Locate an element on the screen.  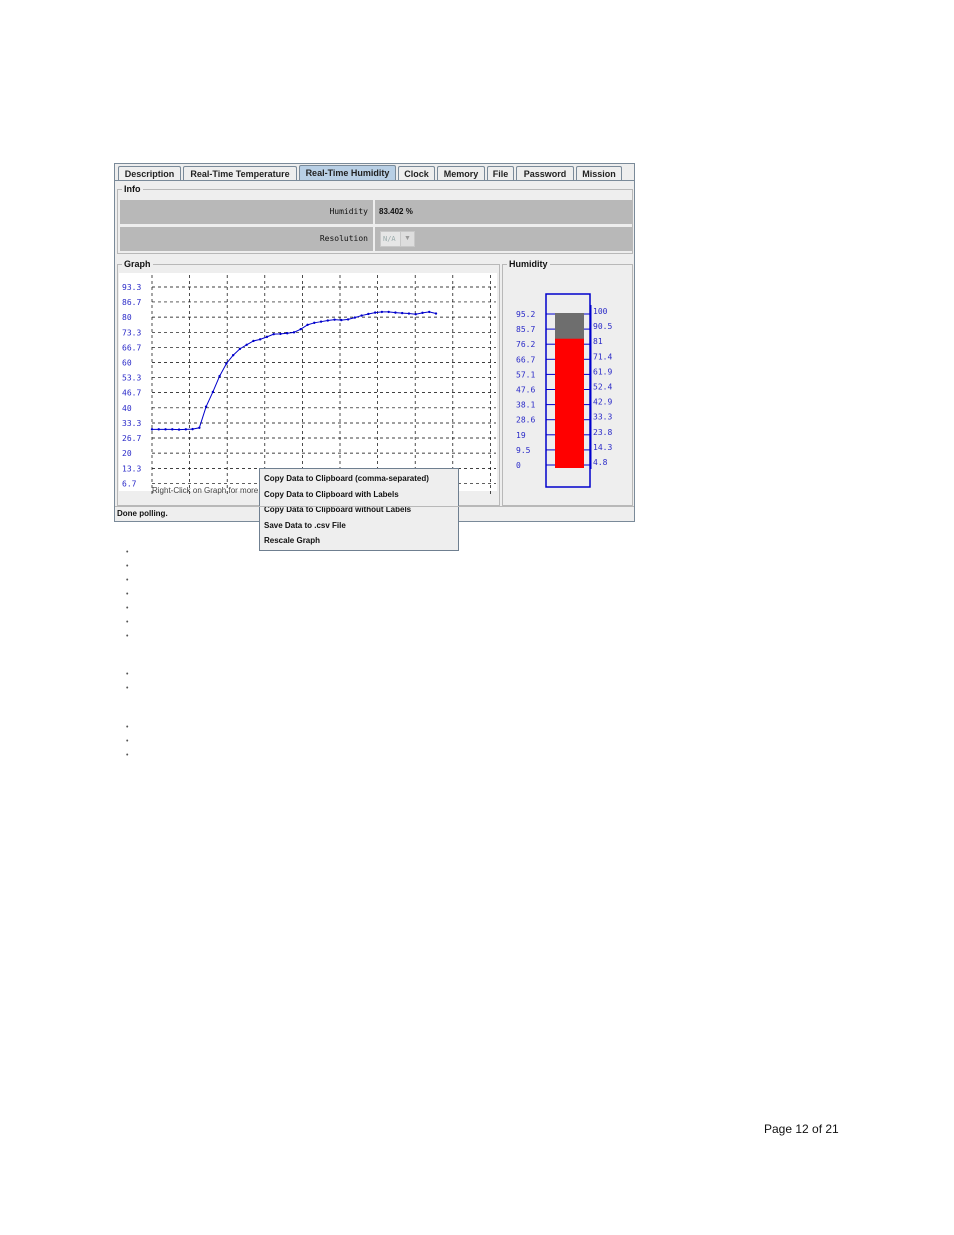
humidity-row: Humidity 83.402 % is located at coordinates (376, 212).